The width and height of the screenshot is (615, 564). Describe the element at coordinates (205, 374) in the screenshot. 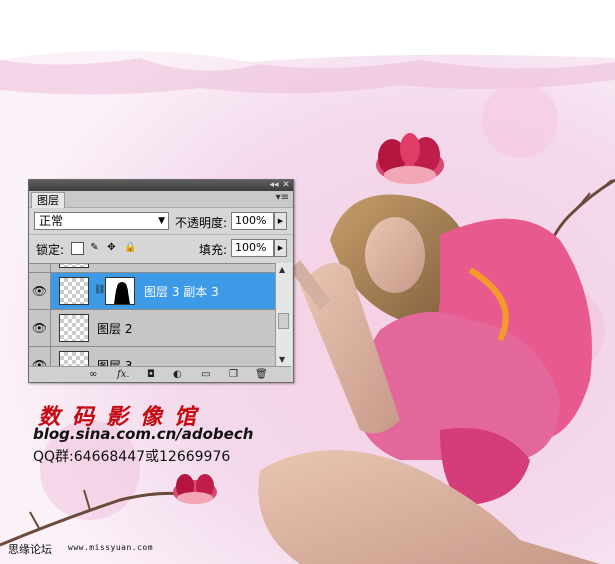

I see `group-folder-icon: ▭` at that location.